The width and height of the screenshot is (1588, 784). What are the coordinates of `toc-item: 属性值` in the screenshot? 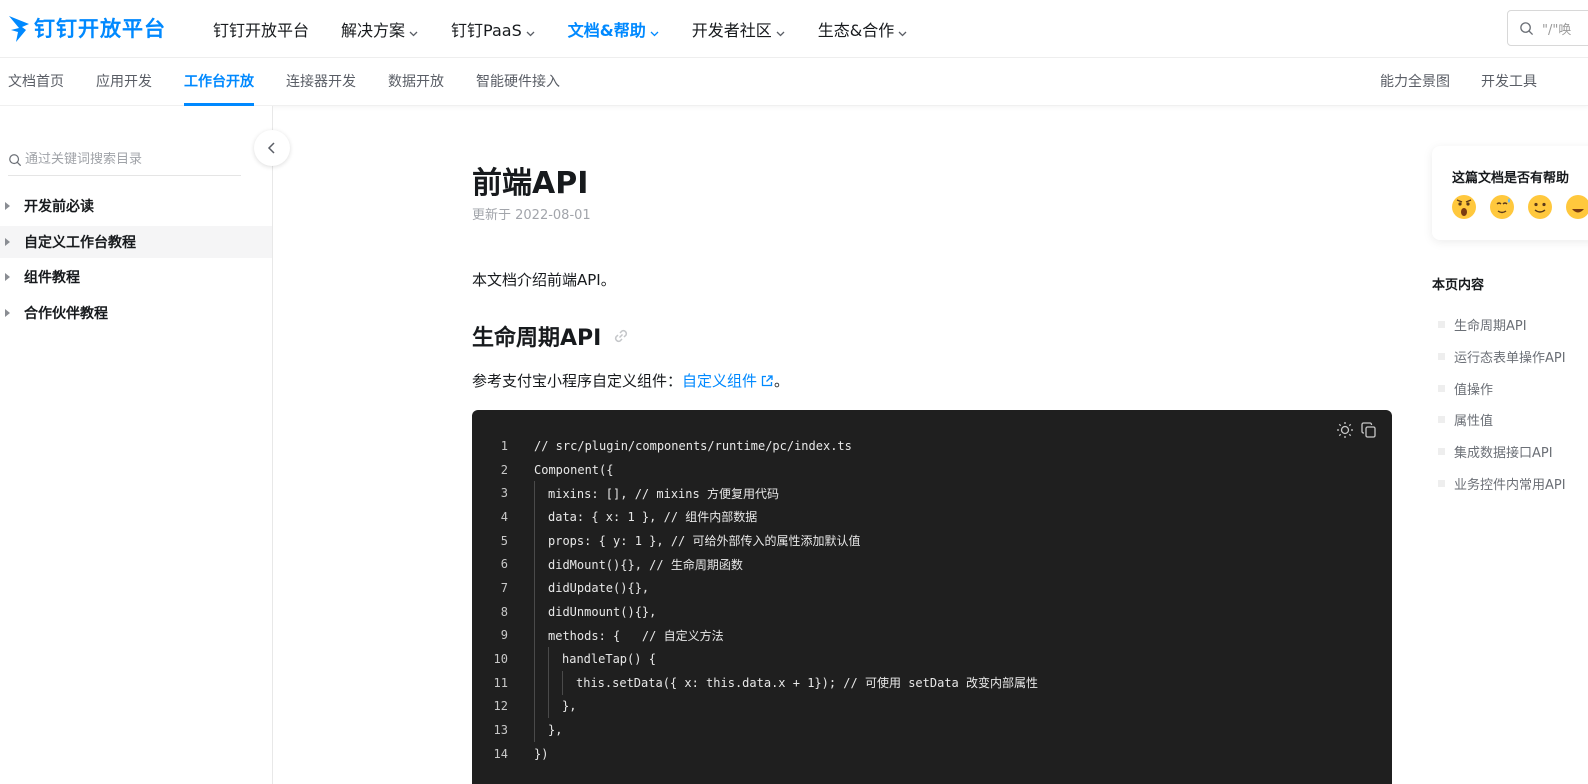 It's located at (1502, 420).